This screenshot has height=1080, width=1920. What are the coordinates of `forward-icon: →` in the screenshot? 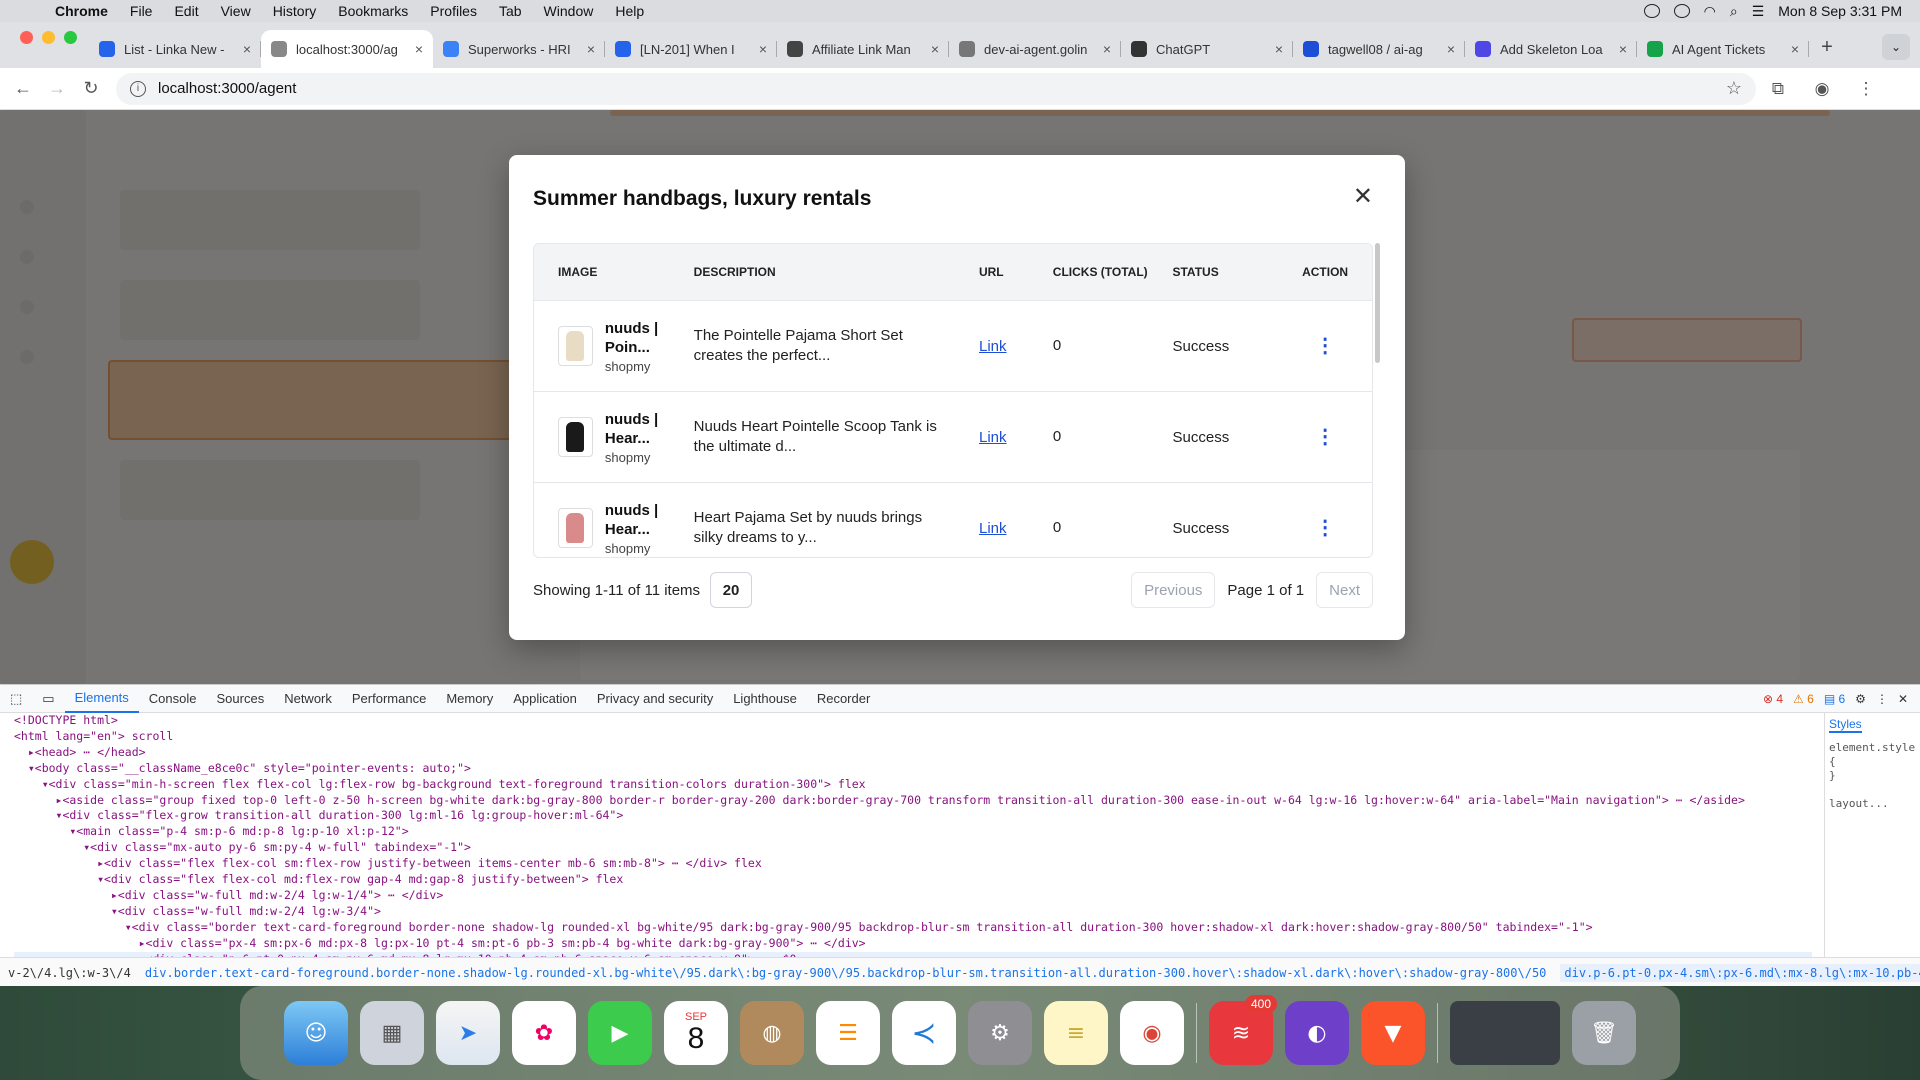 It's located at (57, 88).